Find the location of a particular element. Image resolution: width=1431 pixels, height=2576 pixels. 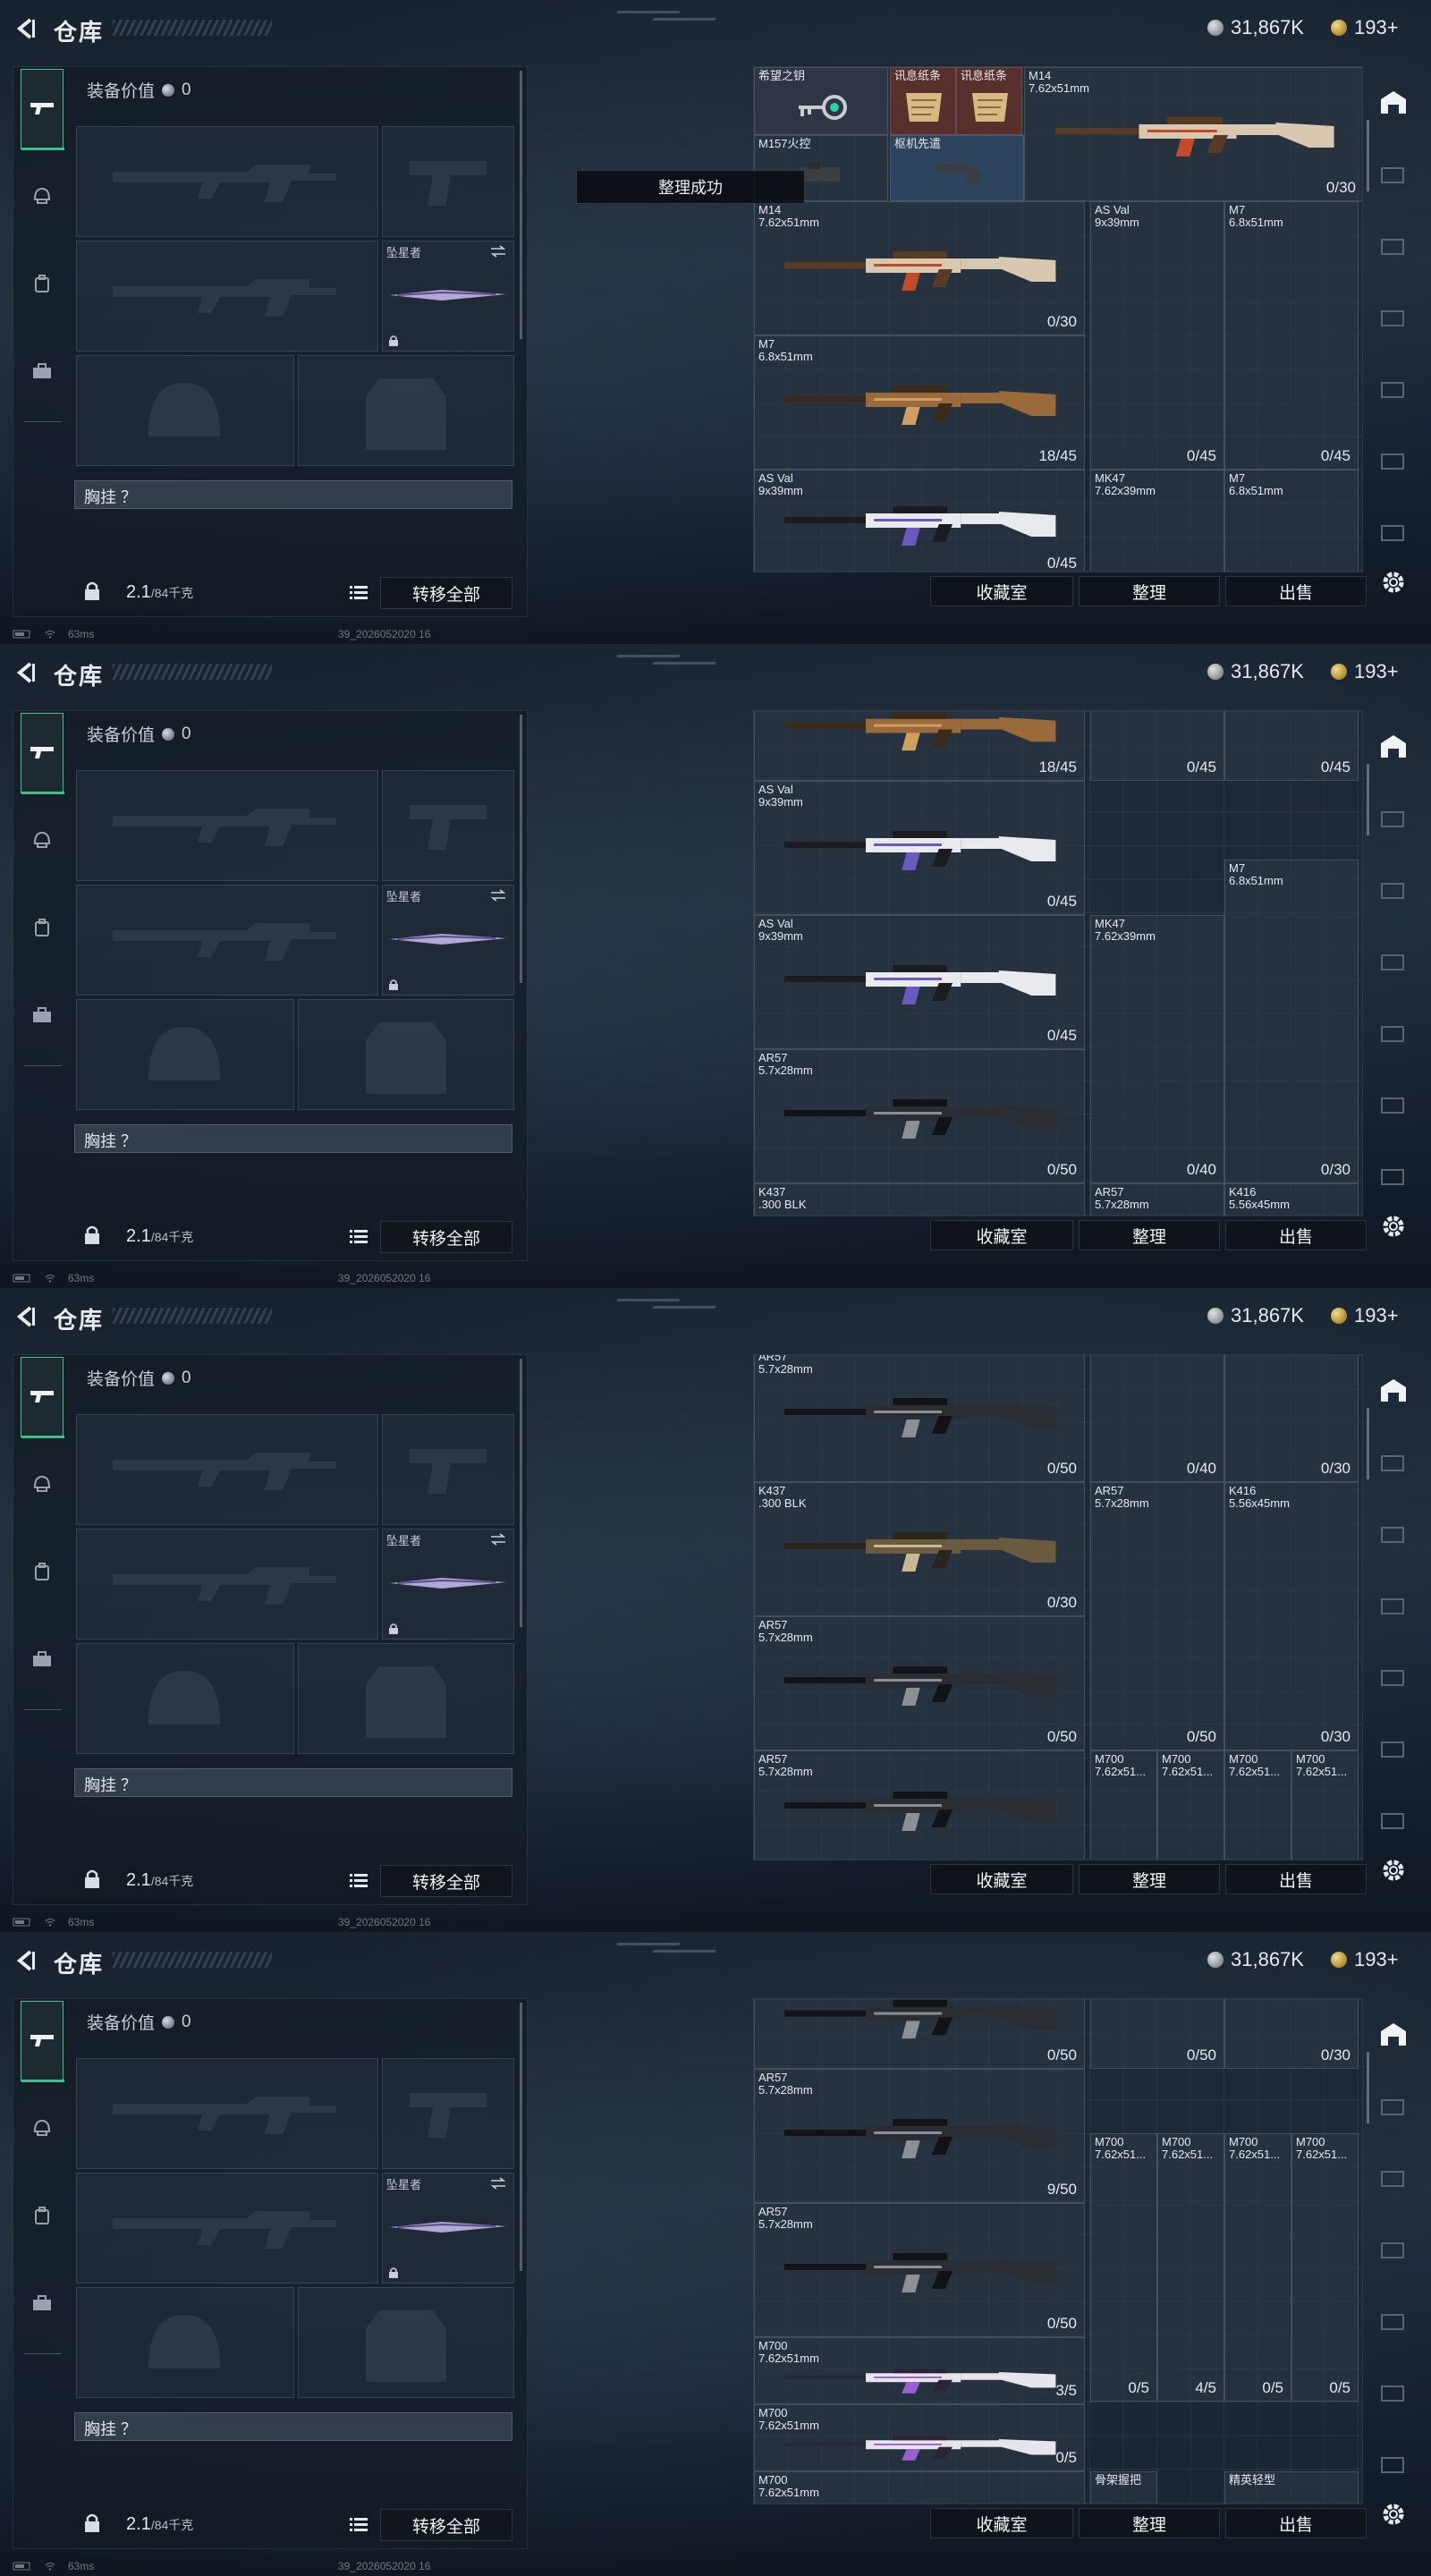

storage-item: AR57 5.7x28mm is located at coordinates (1157, 1199).